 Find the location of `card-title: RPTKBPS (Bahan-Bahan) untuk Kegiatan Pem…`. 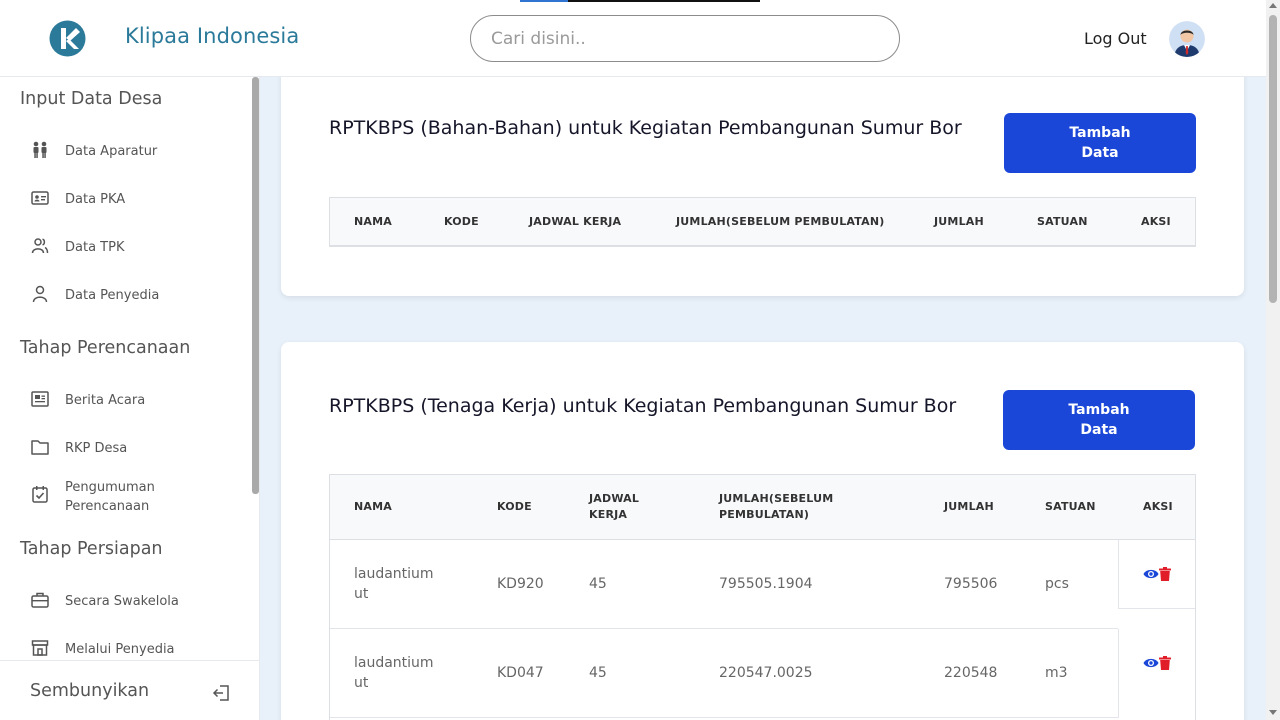

card-title: RPTKBPS (Bahan-Bahan) untuk Kegiatan Pem… is located at coordinates (645, 128).